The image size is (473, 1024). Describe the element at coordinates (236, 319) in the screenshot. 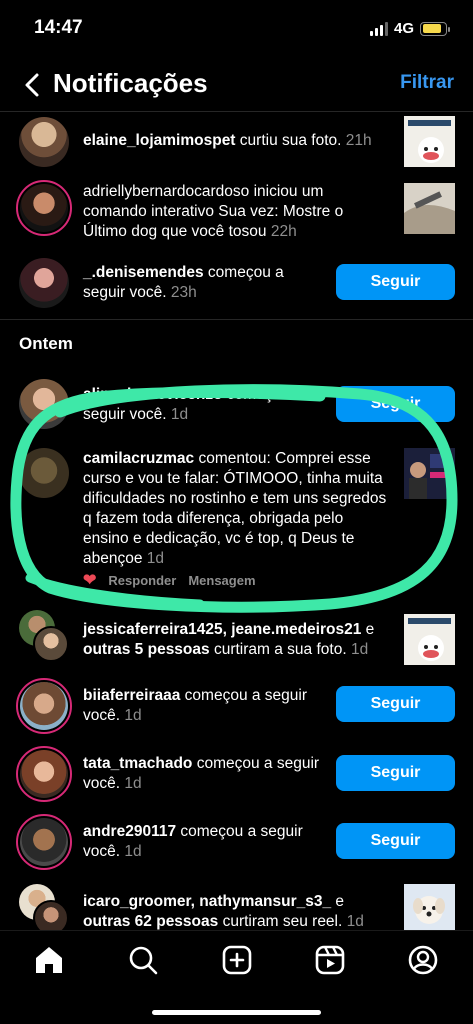

I see `section-divider` at that location.